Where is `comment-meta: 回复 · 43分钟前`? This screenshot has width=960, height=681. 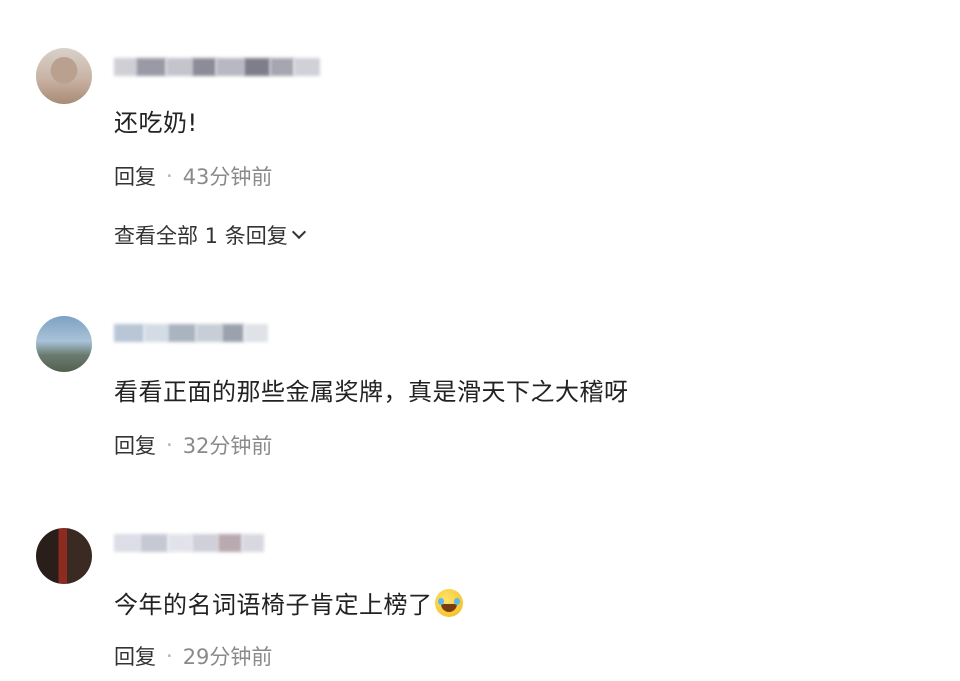 comment-meta: 回复 · 43分钟前 is located at coordinates (193, 176).